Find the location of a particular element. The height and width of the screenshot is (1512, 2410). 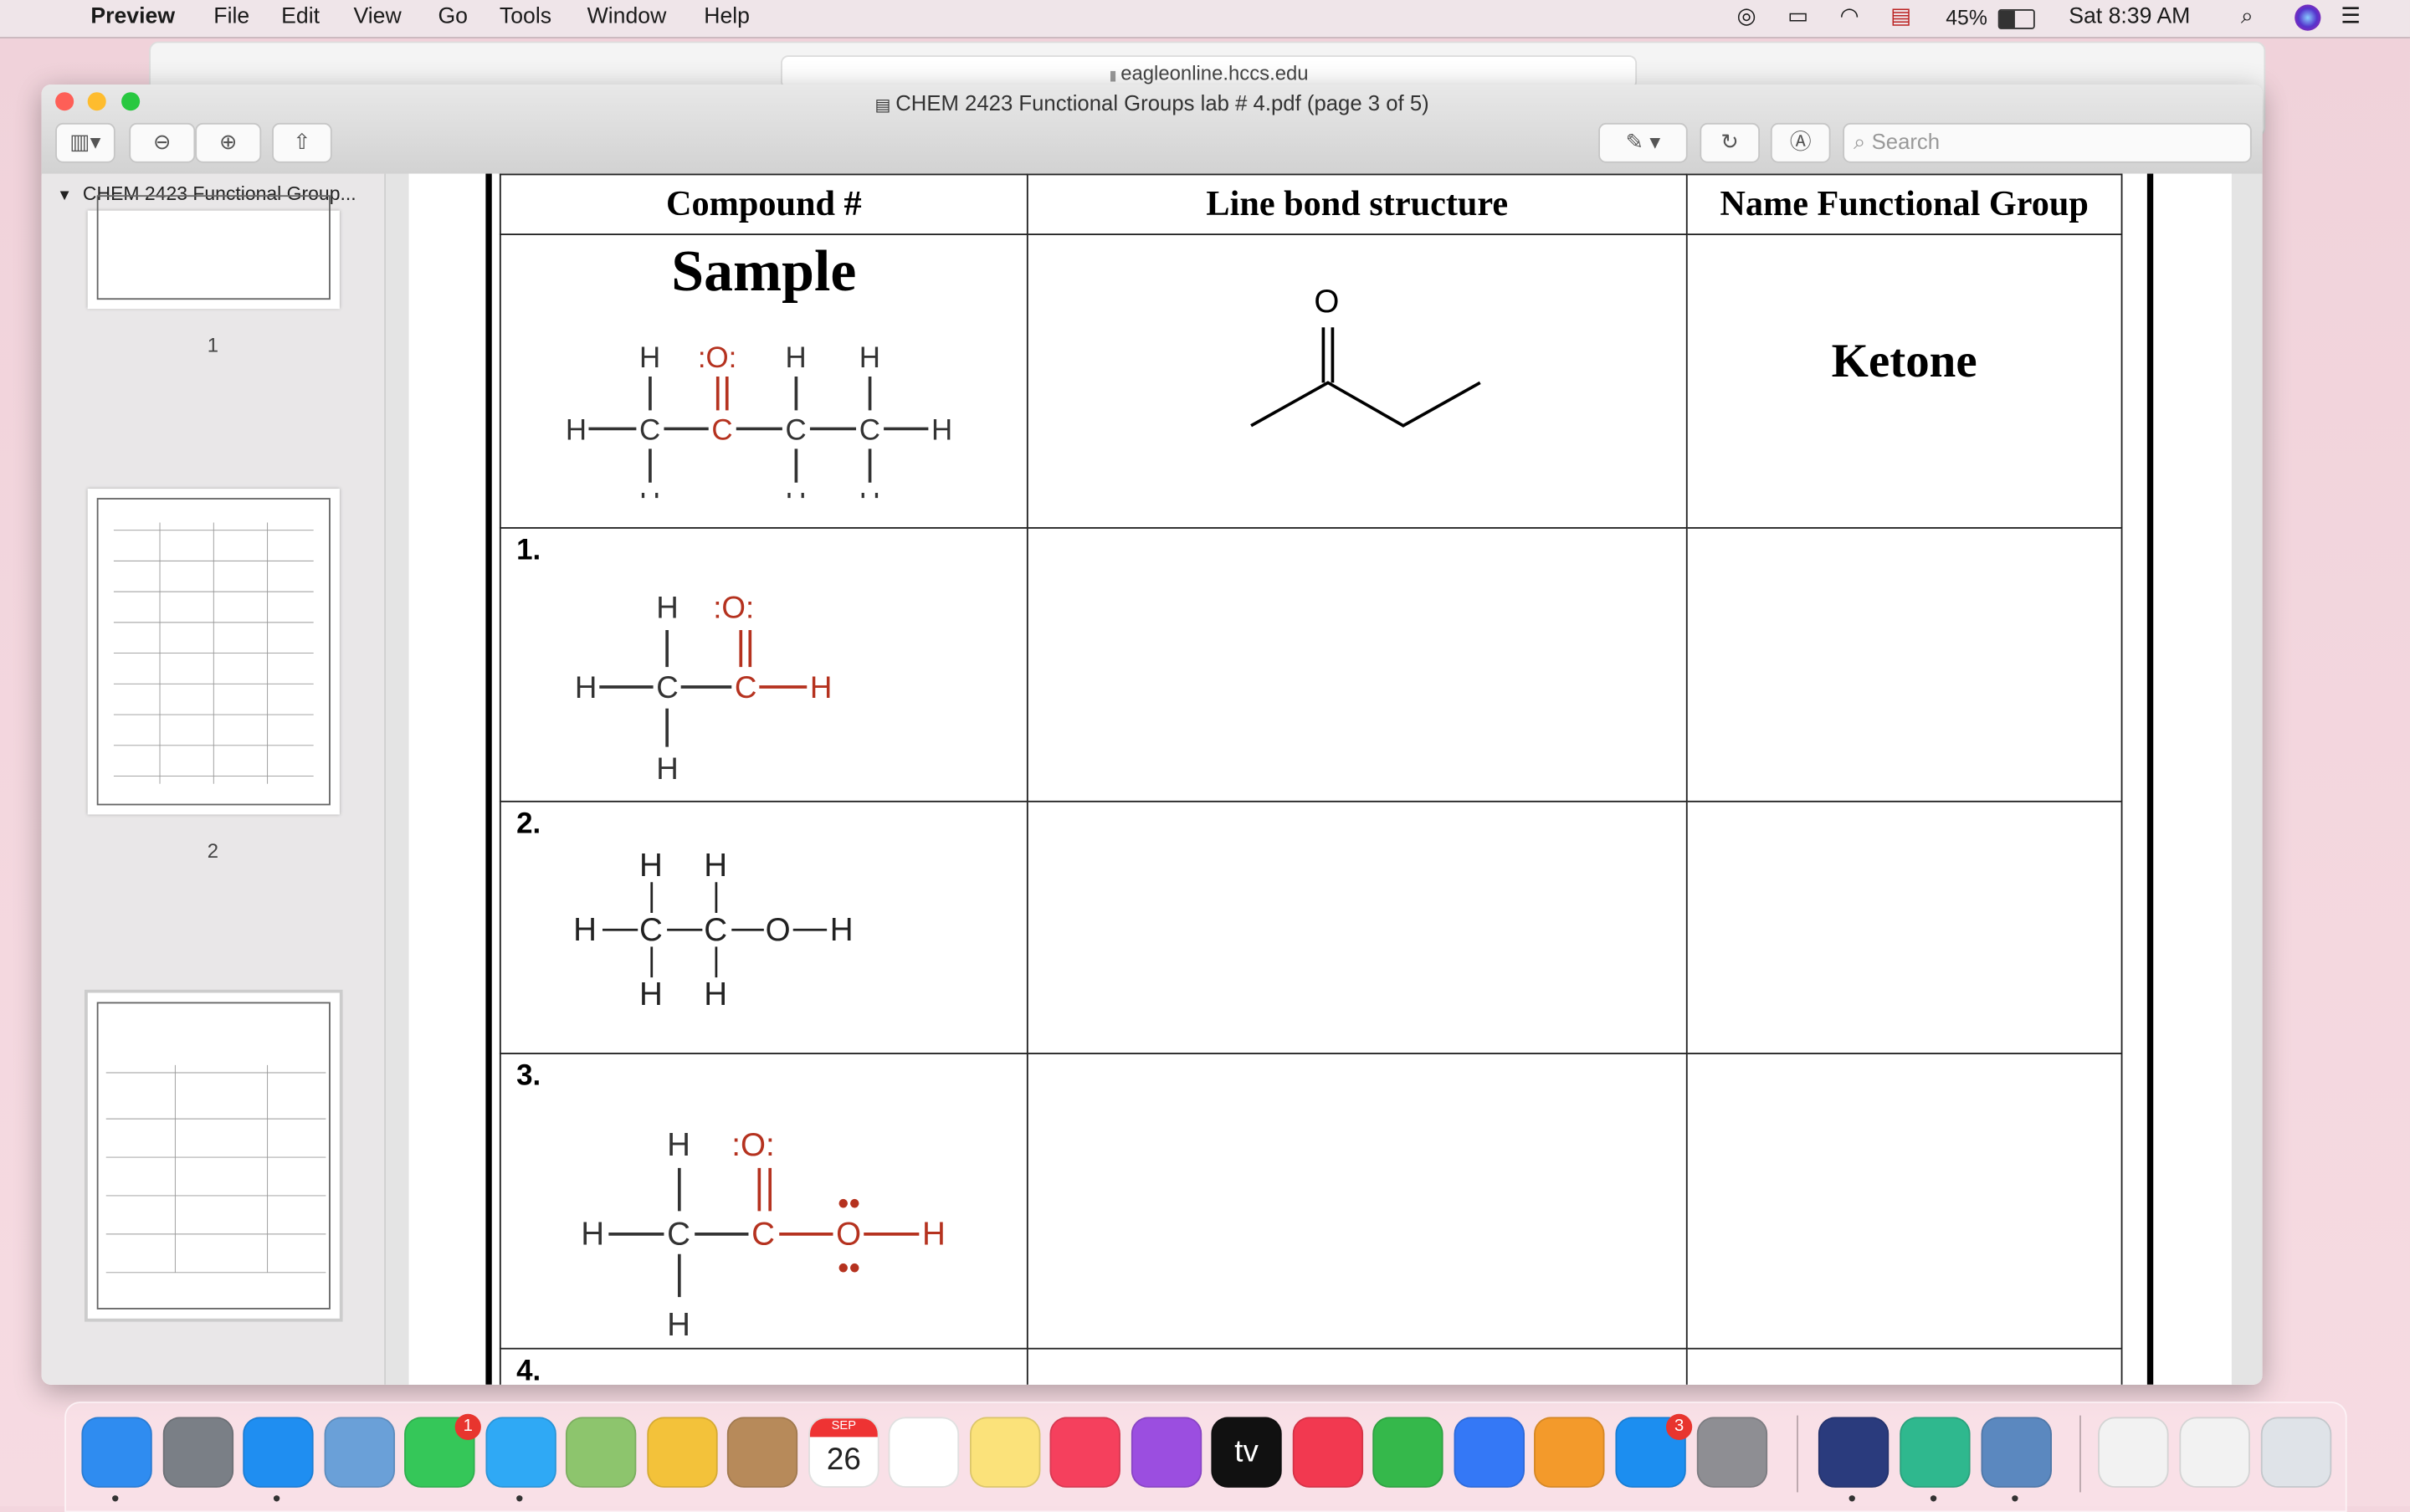

dock-calendar-icon: 26 SEP is located at coordinates (843, 1452).